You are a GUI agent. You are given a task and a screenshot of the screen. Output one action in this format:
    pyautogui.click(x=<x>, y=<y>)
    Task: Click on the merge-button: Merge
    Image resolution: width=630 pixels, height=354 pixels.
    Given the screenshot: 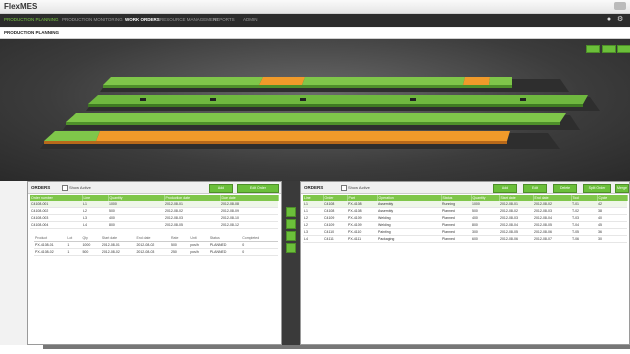 What is the action you would take?
    pyautogui.click(x=622, y=188)
    